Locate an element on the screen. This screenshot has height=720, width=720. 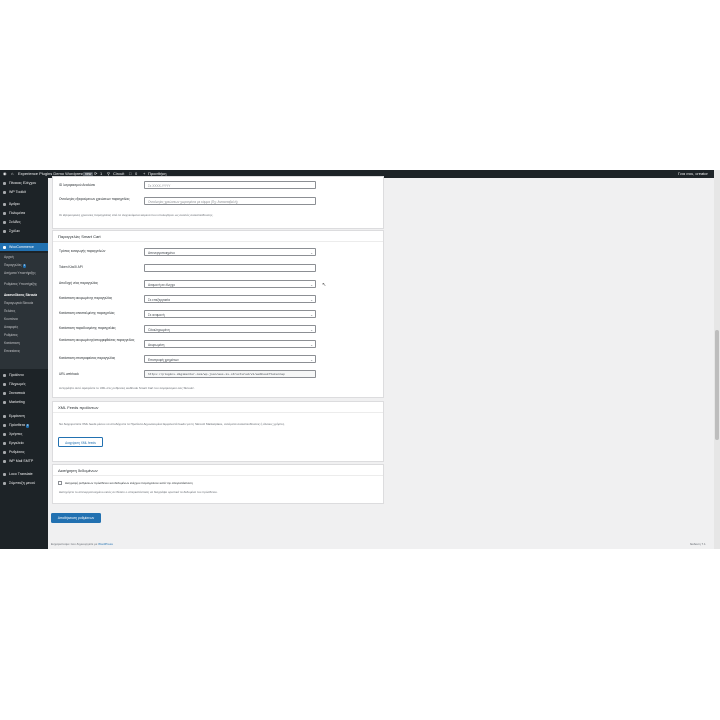
import-mode-label: Τρόπος εισαγωγής παραγγελιών is located at coordinates (82, 251).